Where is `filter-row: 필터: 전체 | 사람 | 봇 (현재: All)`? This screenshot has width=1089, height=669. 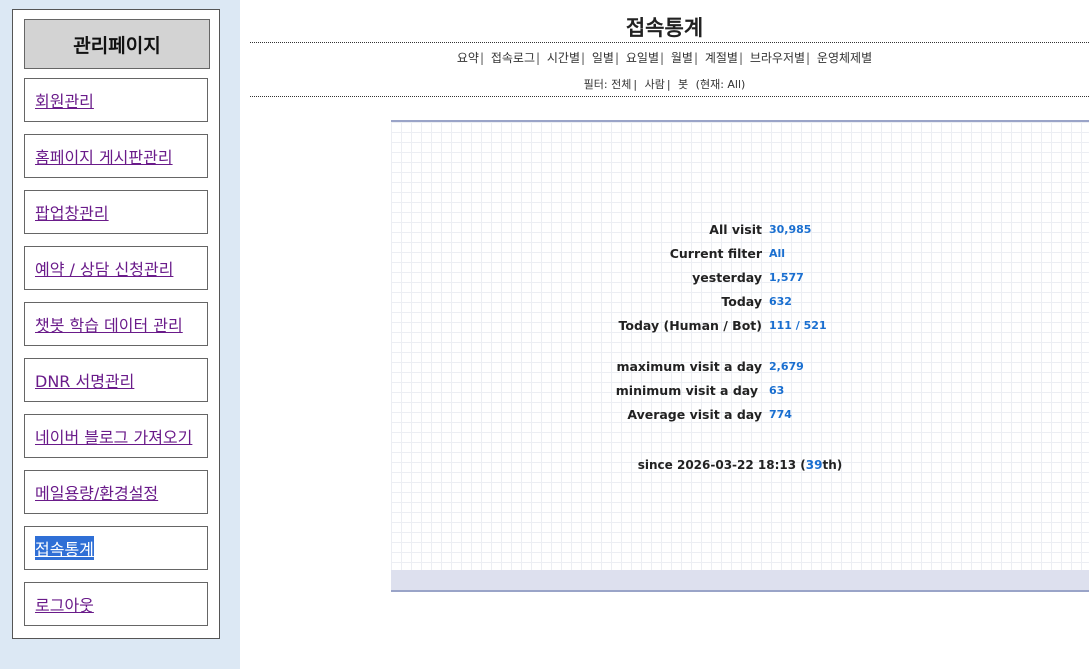
filter-row: 필터: 전체 | 사람 | 봇 (현재: All) is located at coordinates (664, 84).